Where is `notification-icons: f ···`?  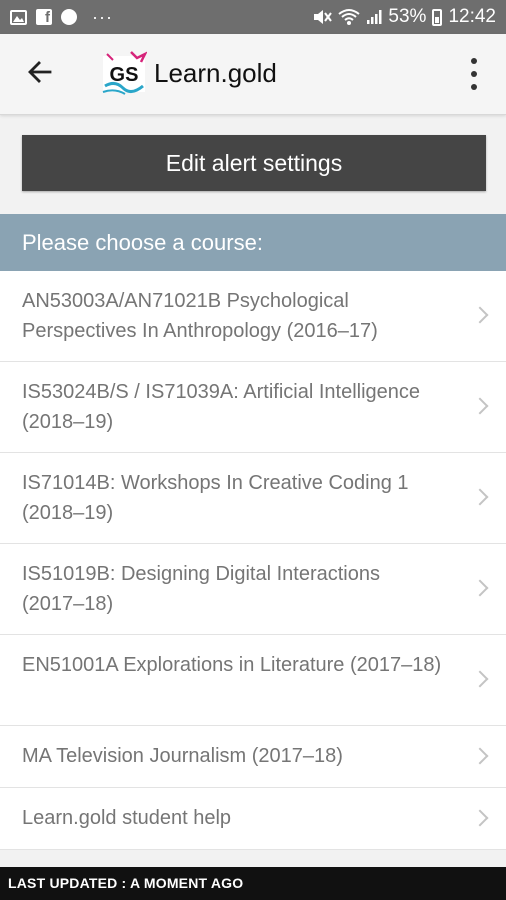
notification-icons: f ··· is located at coordinates (61, 17).